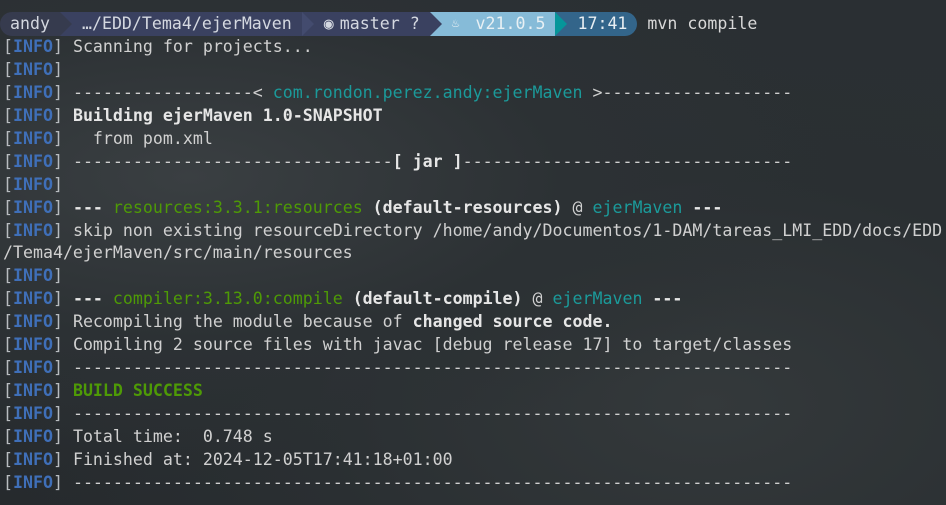  I want to click on prompt-path: …/EDD/Tema4/ejerMaven, so click(186, 23).